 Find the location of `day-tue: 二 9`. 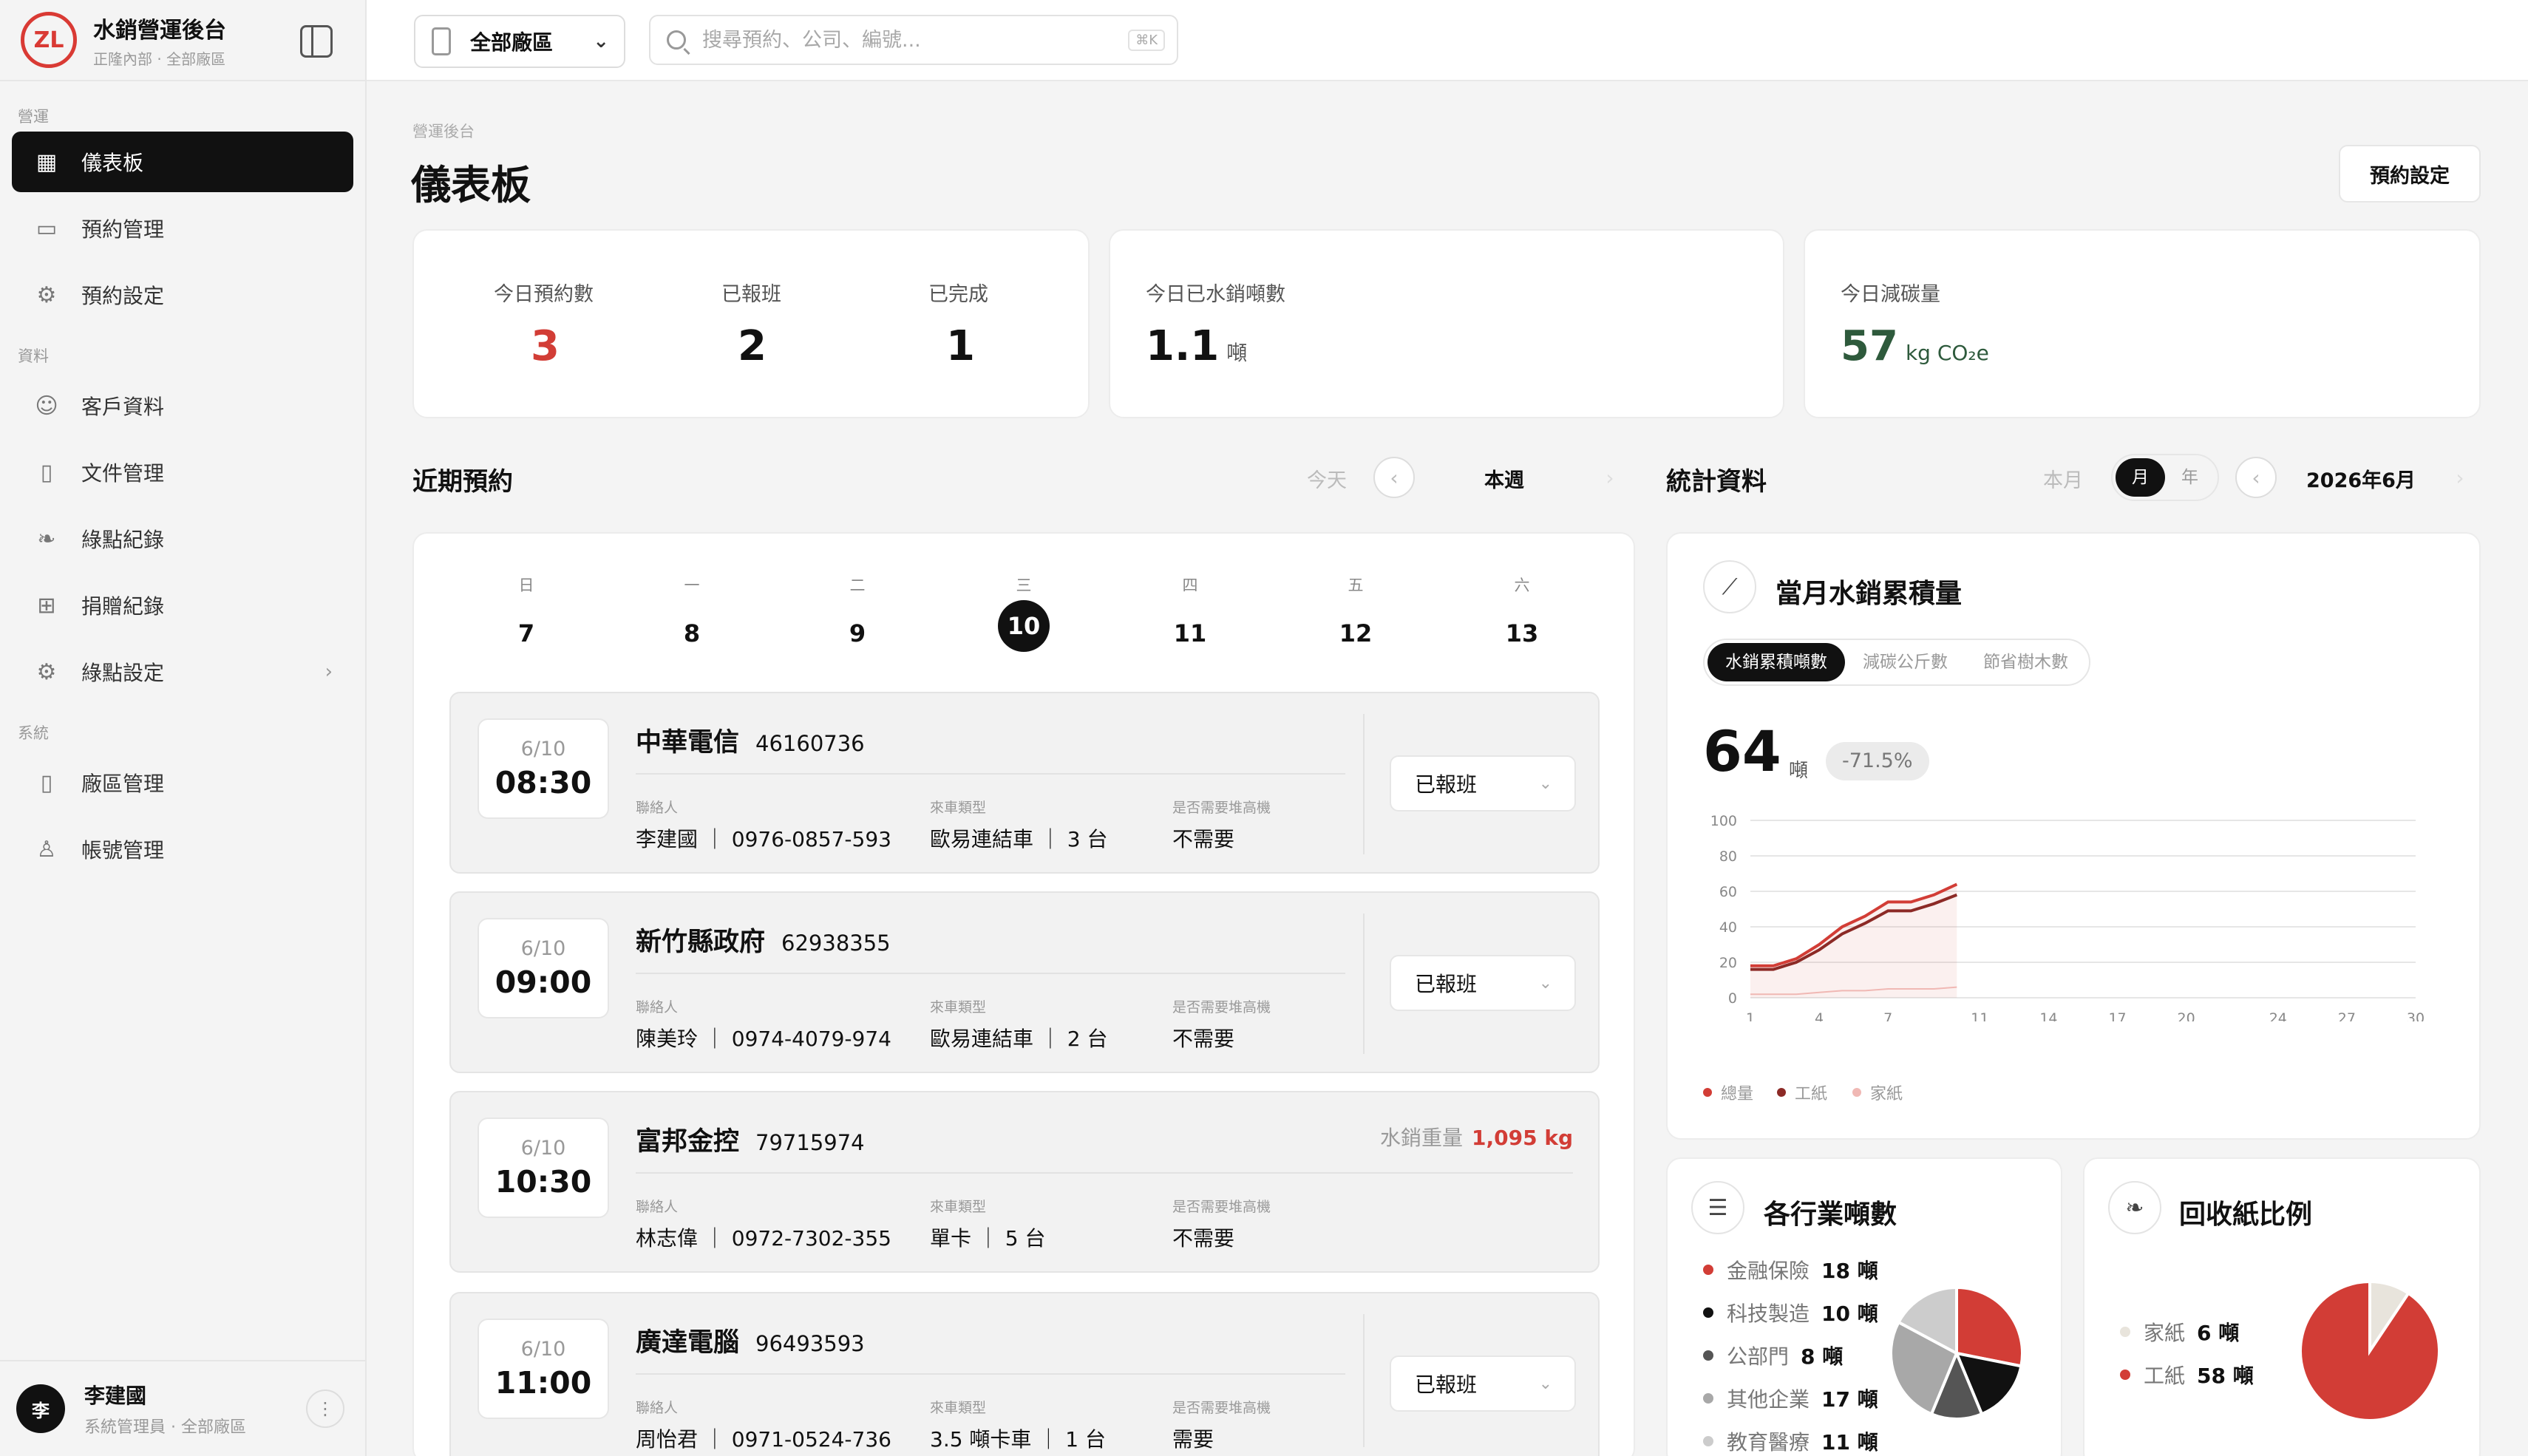

day-tue: 二 9 is located at coordinates (857, 616).